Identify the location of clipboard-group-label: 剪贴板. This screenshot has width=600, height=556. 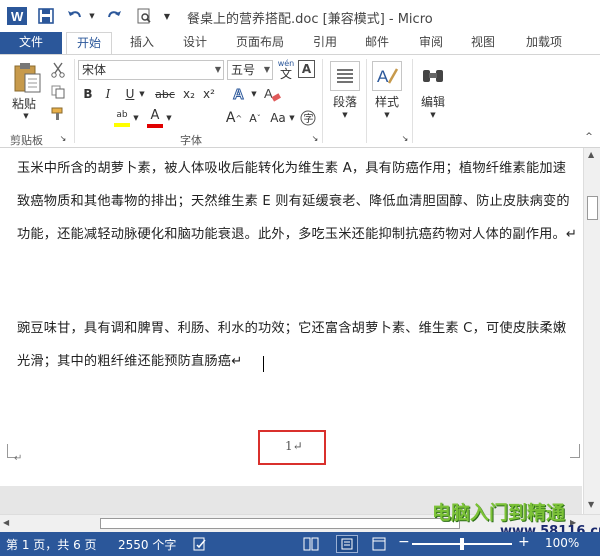
(26, 140).